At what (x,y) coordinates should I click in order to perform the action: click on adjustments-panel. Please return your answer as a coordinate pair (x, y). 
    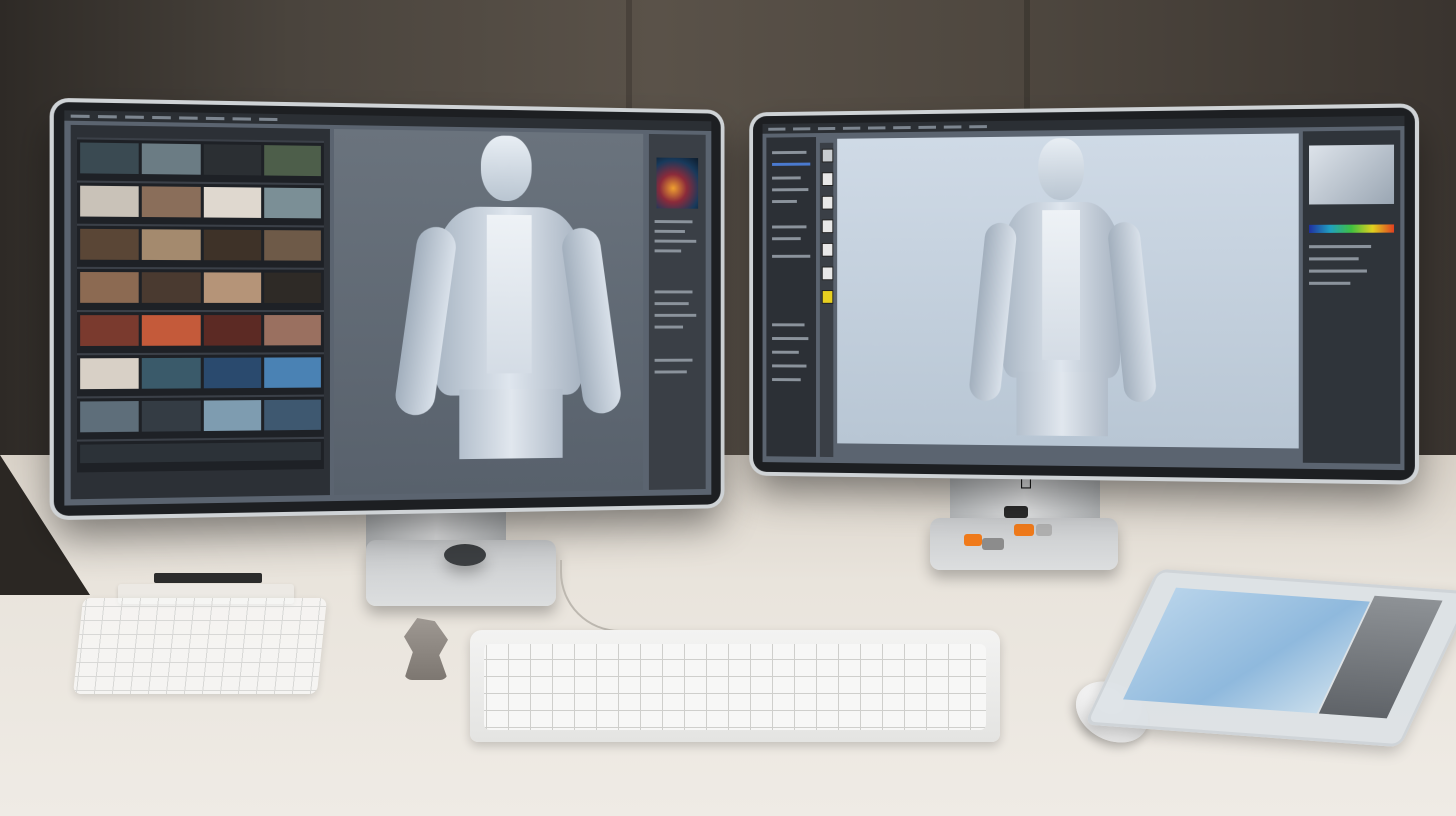
    Looking at the image, I should click on (1351, 297).